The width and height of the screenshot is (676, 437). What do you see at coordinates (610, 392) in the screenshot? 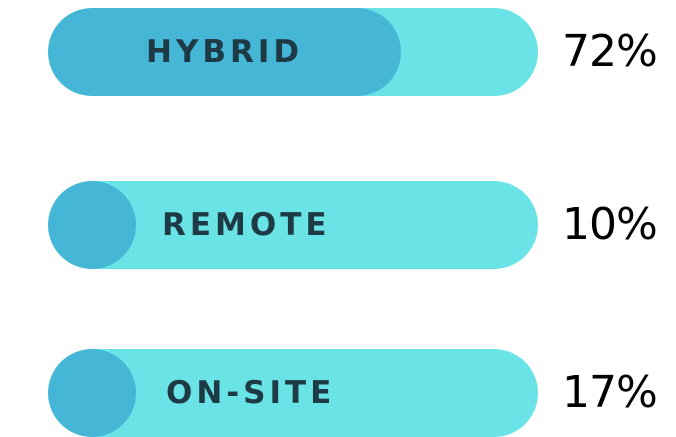
I see `bar-value-on-site: 17%` at bounding box center [610, 392].